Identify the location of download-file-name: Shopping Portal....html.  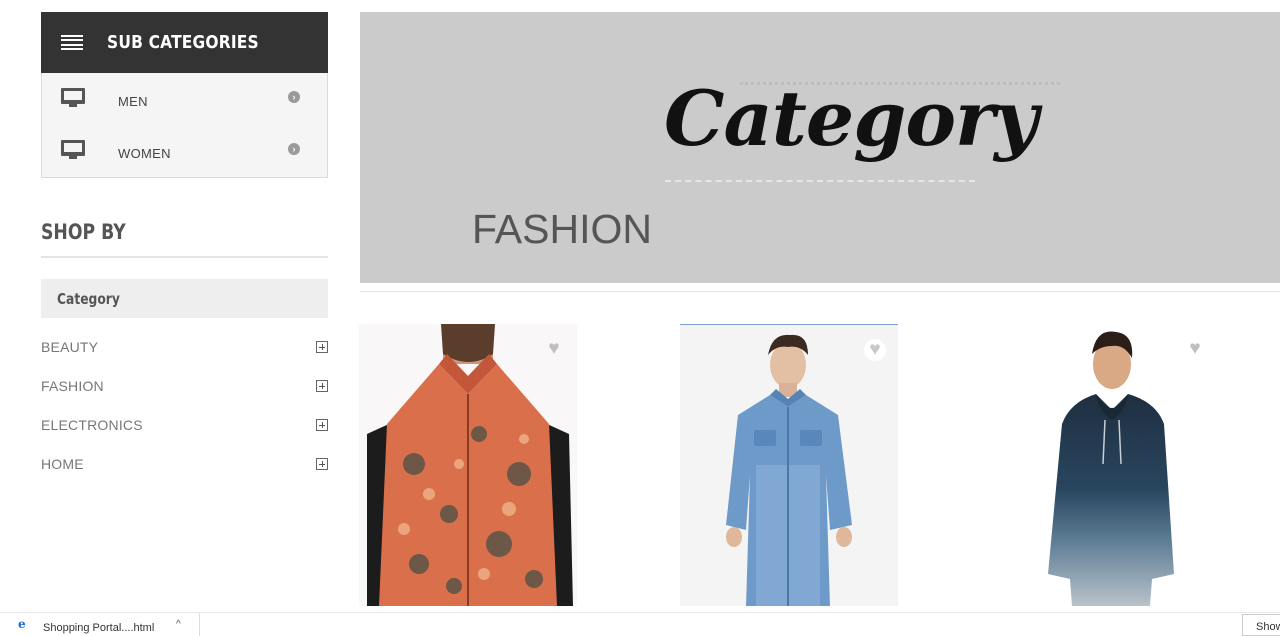
(99, 628).